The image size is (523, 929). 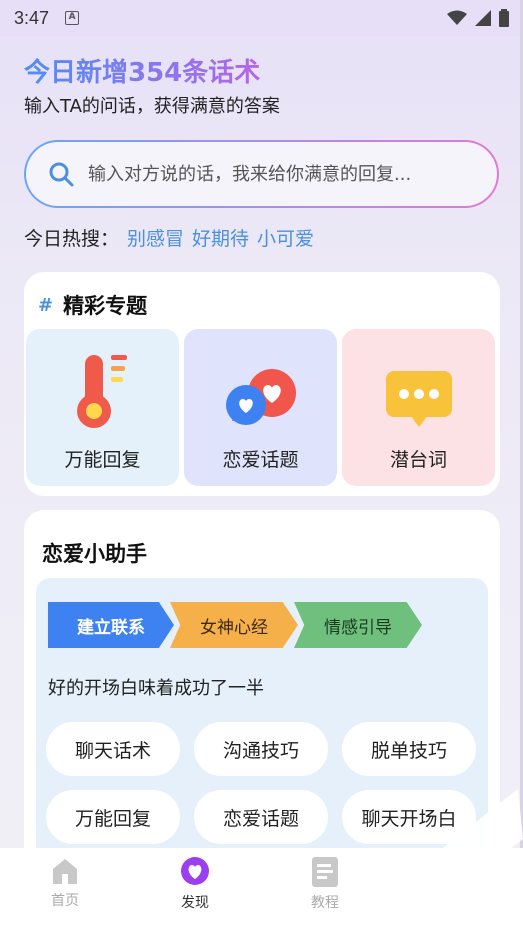 I want to click on topics-title: # 精彩专题, so click(x=92, y=305).